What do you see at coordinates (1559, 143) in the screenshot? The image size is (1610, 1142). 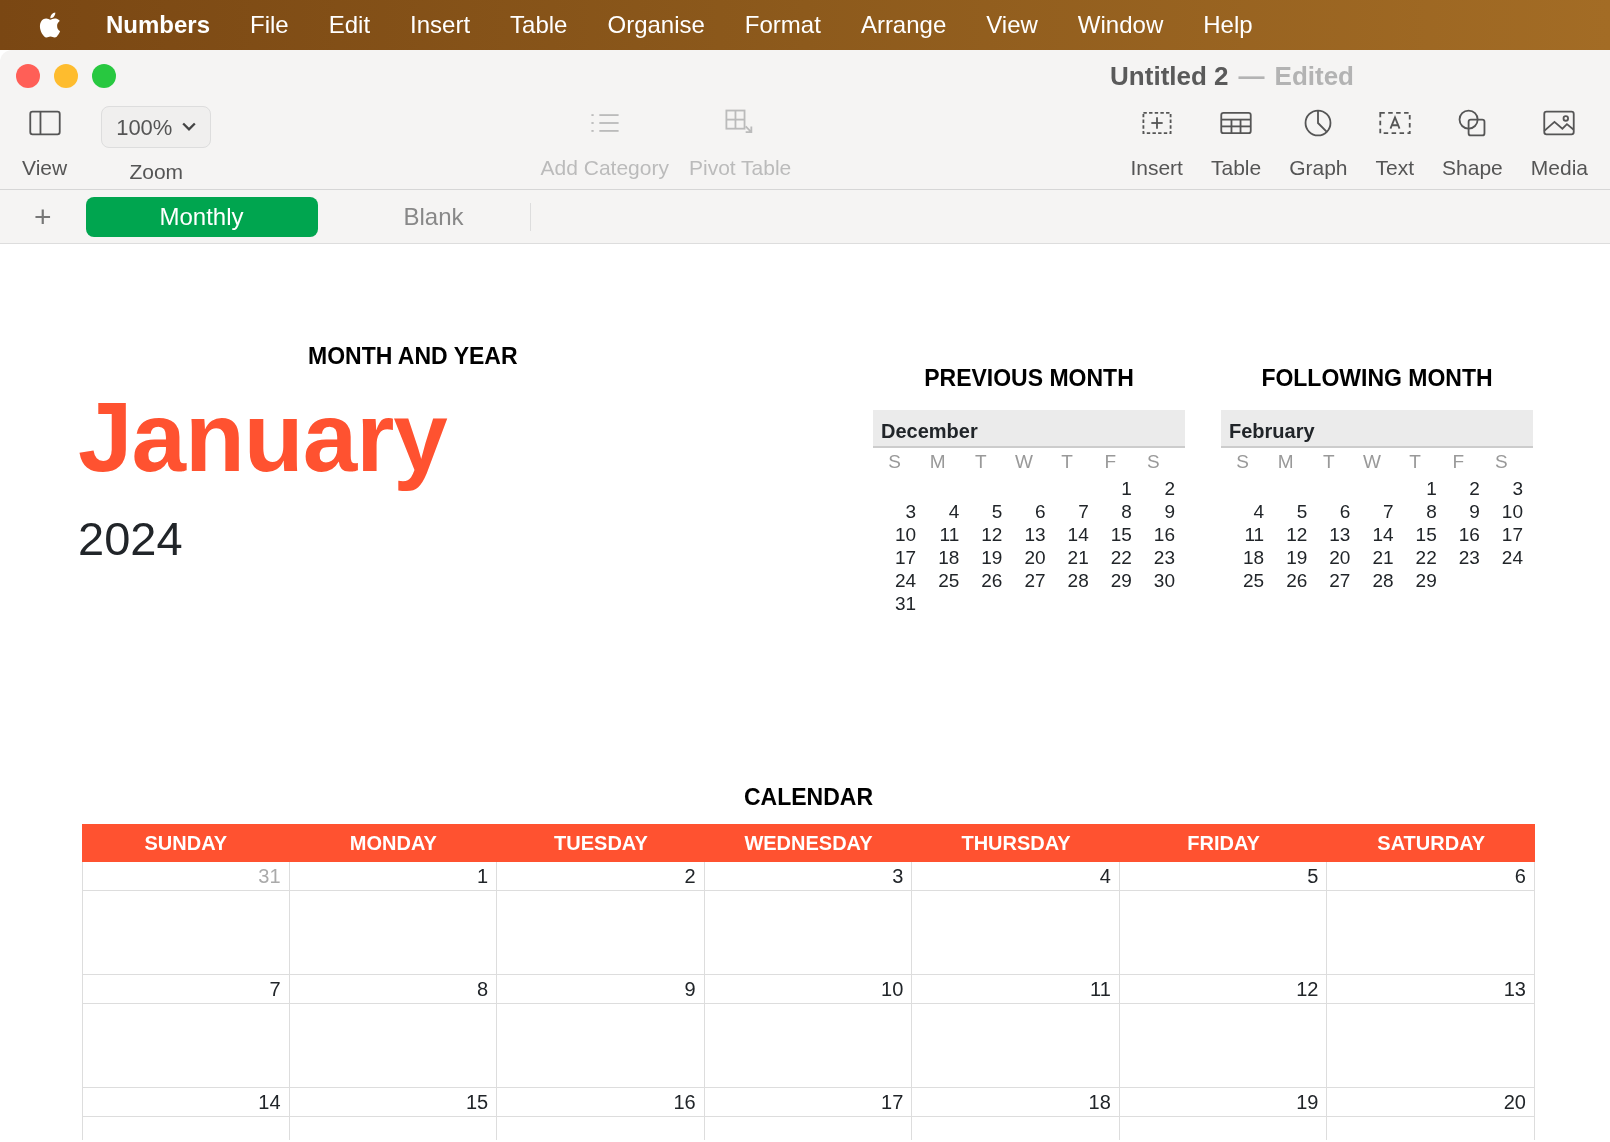 I see `toolbar-button: Media` at bounding box center [1559, 143].